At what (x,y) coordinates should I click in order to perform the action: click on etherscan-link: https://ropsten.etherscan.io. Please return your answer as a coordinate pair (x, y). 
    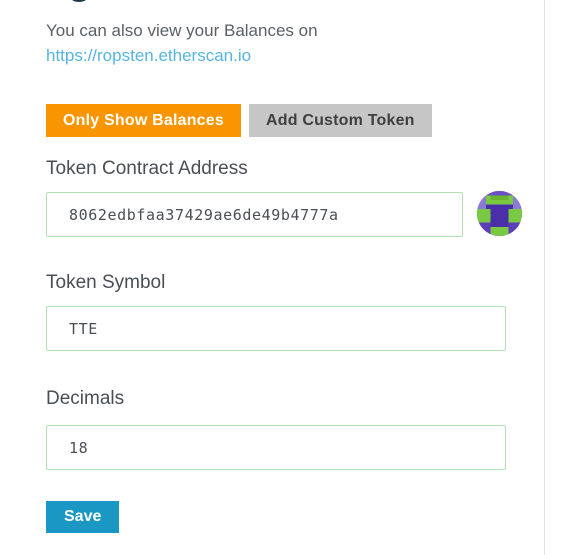
    Looking at the image, I should click on (148, 55).